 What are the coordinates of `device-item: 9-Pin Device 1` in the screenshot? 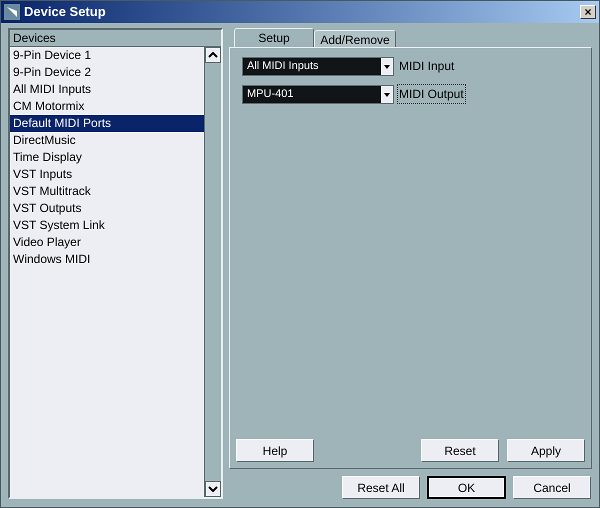 It's located at (107, 55).